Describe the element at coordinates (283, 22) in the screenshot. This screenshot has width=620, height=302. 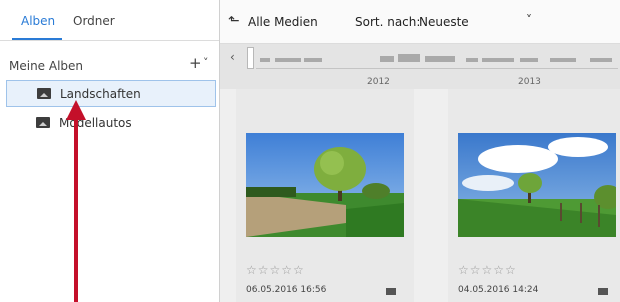
I see `all-media-button: Alle Medien` at that location.